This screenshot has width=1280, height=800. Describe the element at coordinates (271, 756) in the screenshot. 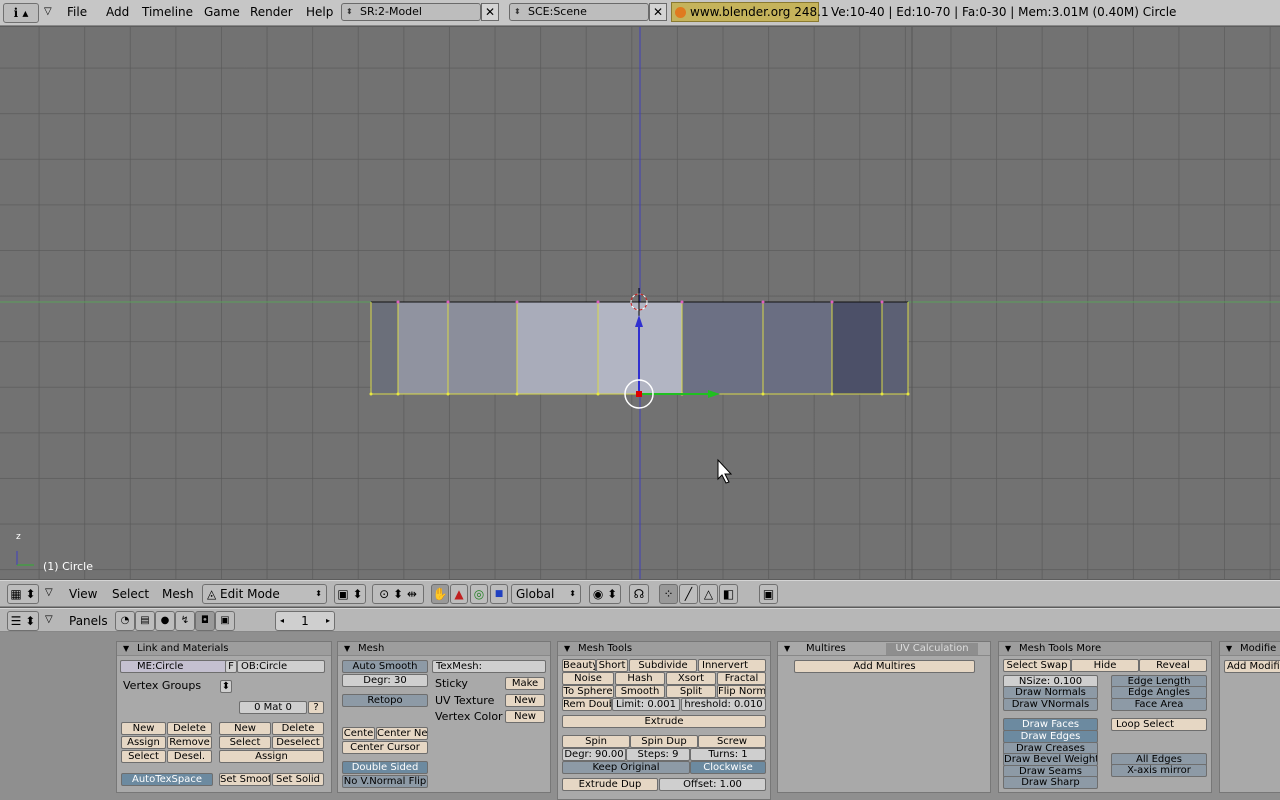

I see `material-assign-button: Assign` at that location.